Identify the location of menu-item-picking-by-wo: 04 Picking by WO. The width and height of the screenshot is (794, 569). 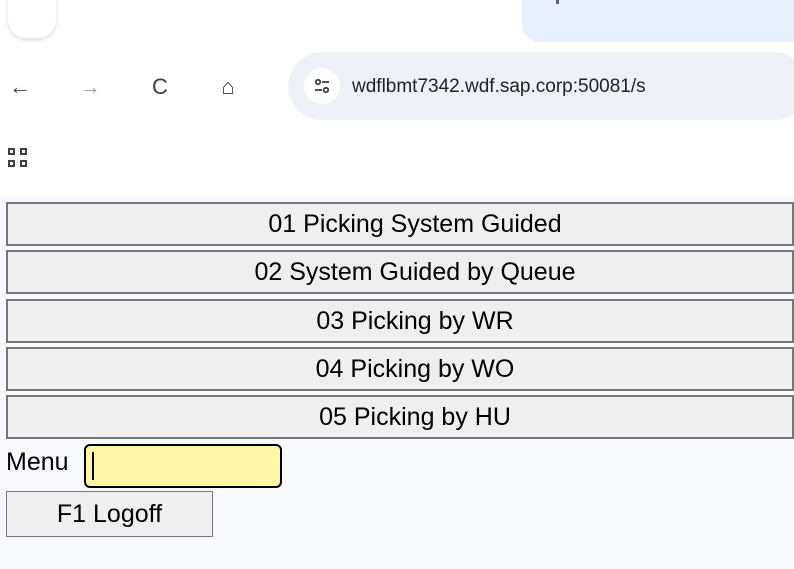
(400, 369).